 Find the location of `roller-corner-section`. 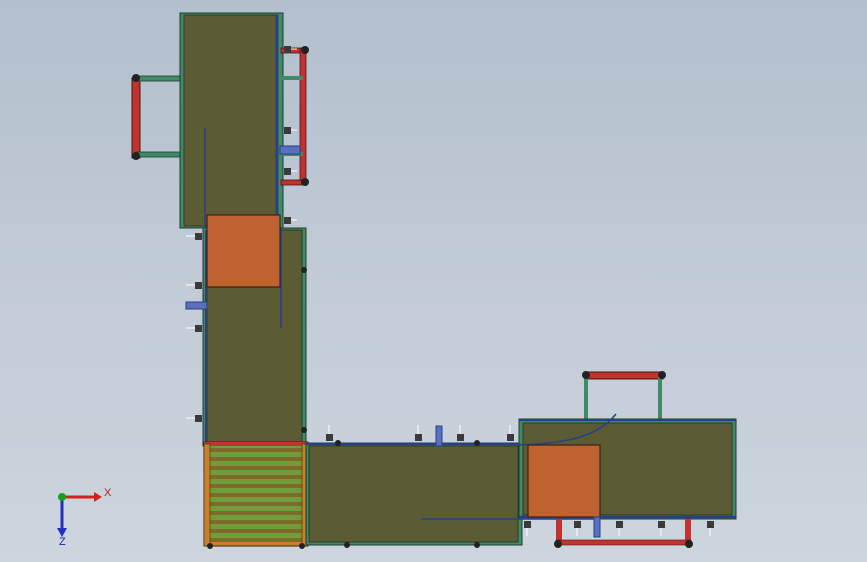

roller-corner-section is located at coordinates (256, 495).